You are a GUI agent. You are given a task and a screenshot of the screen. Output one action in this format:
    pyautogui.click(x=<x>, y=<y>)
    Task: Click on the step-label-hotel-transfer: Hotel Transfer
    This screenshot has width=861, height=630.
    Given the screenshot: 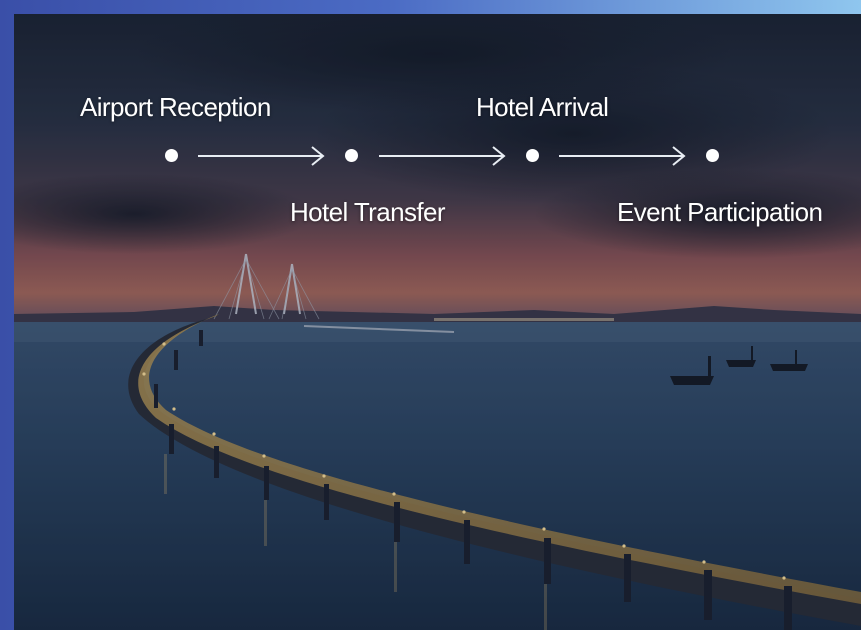 What is the action you would take?
    pyautogui.click(x=367, y=212)
    